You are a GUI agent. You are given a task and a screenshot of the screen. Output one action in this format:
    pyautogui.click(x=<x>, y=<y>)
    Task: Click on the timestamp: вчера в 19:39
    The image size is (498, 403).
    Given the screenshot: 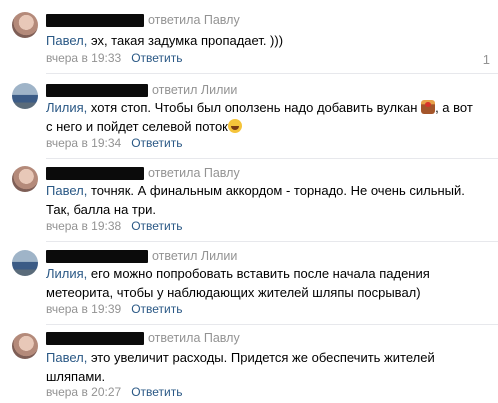 What is the action you would take?
    pyautogui.click(x=83, y=309)
    